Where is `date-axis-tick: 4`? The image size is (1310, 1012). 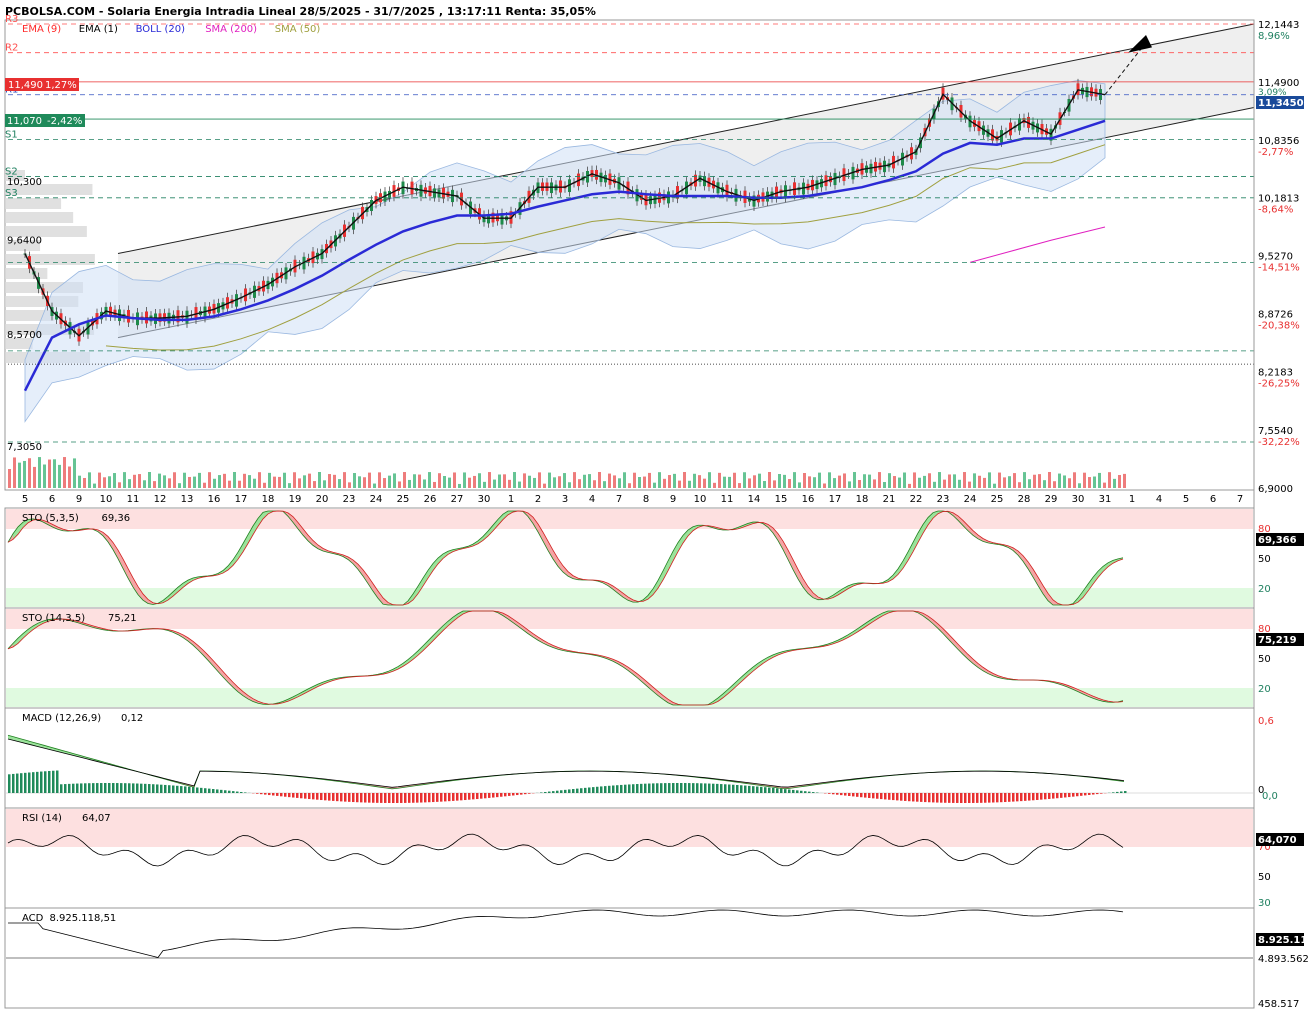
date-axis-tick: 4 is located at coordinates (592, 499).